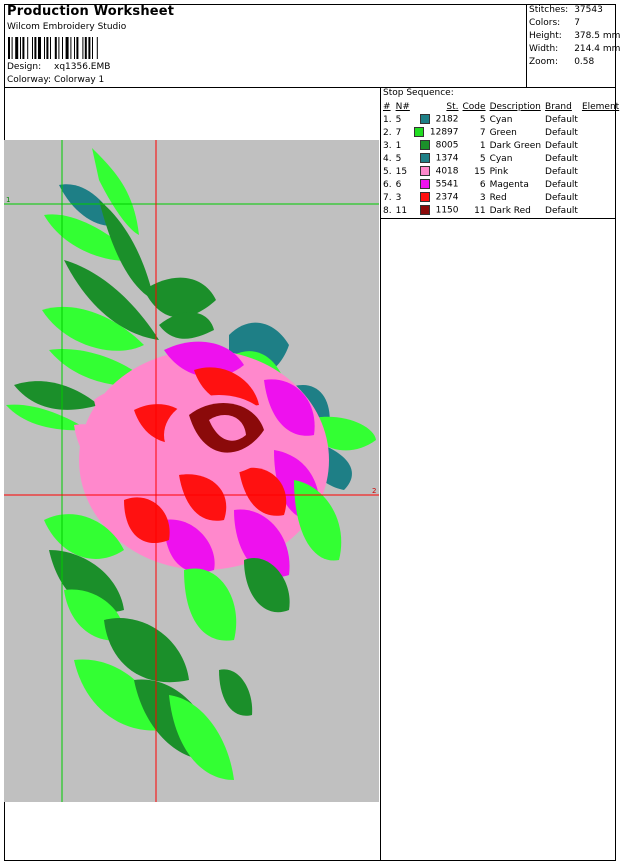  What do you see at coordinates (447, 184) in the screenshot?
I see `stitch-count-value: 5541` at bounding box center [447, 184].